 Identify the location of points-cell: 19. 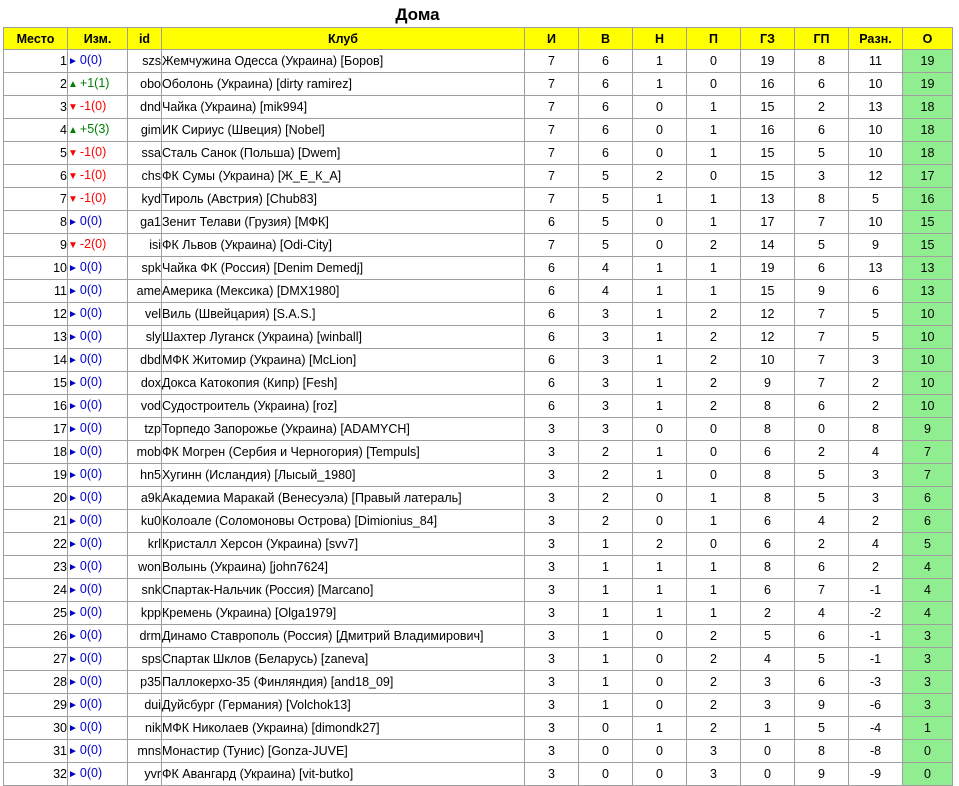
(927, 61).